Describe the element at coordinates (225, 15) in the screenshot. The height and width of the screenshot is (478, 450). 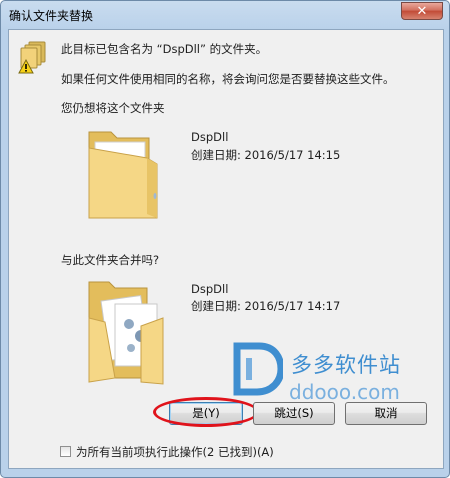
I see `title-bar: 确认文件夹替换 ✕` at that location.